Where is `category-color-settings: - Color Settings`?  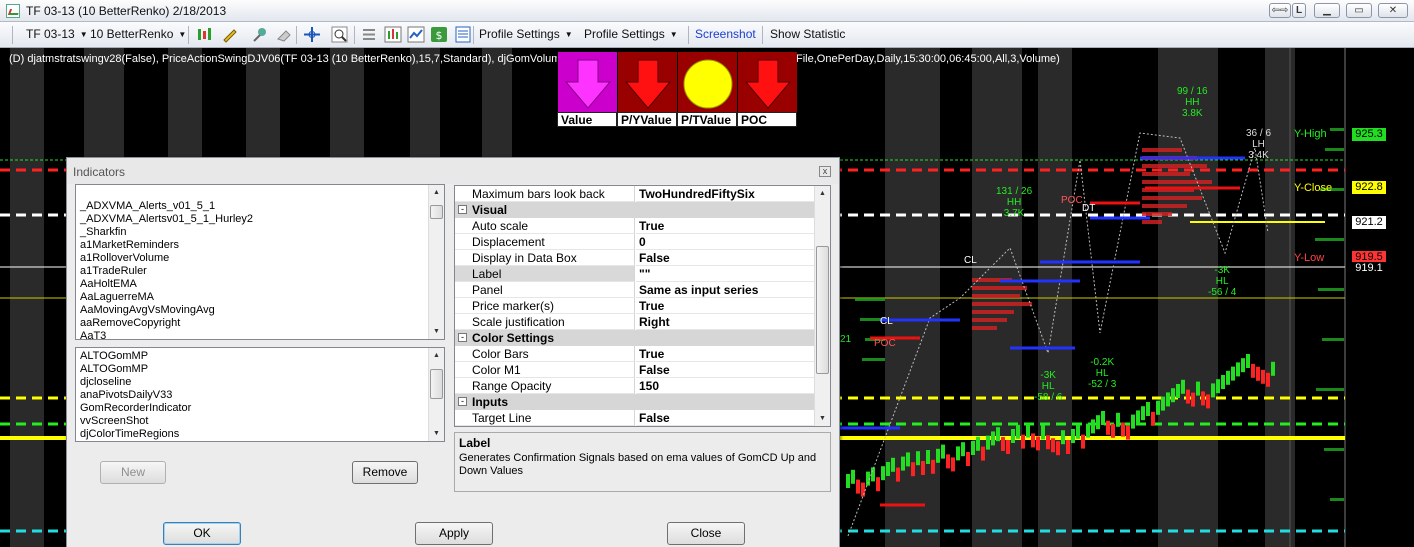
category-color-settings: - Color Settings is located at coordinates (635, 338).